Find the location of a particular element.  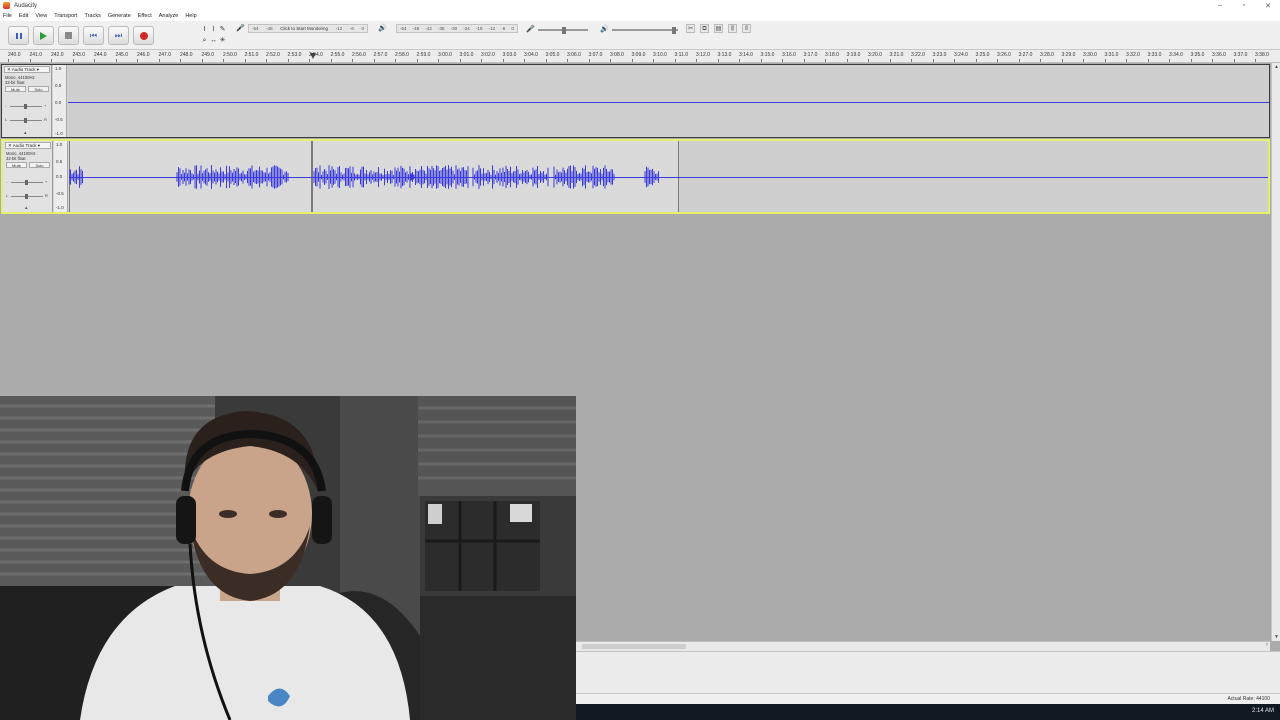

horizontal-scrollbar: › is located at coordinates (923, 646).